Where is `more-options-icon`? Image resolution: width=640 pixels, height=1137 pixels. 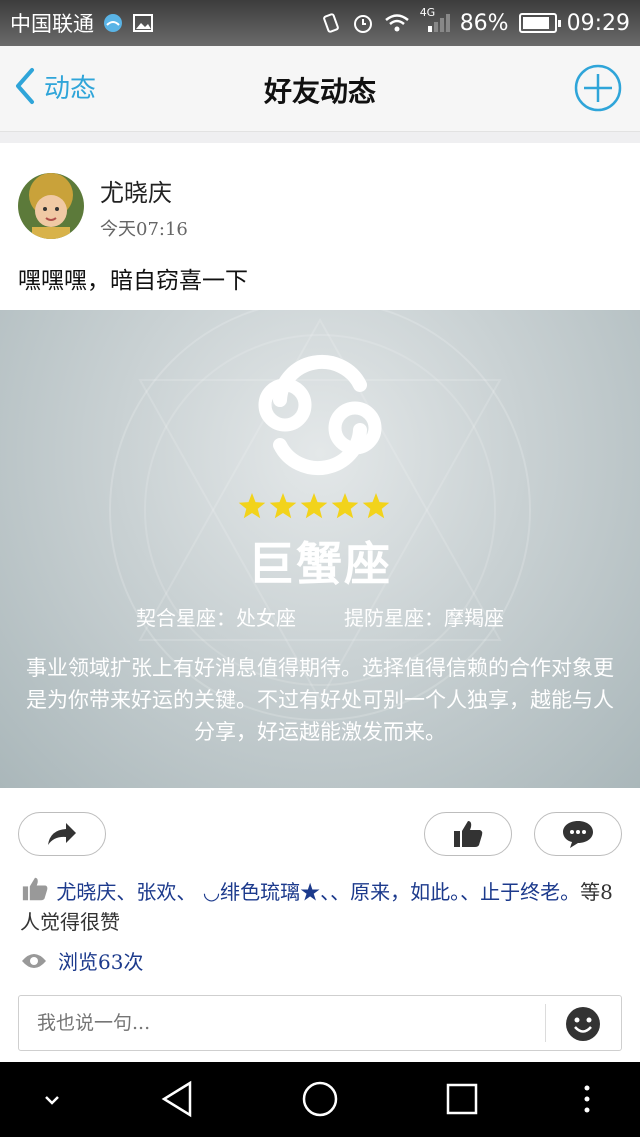 more-options-icon is located at coordinates (587, 1099).